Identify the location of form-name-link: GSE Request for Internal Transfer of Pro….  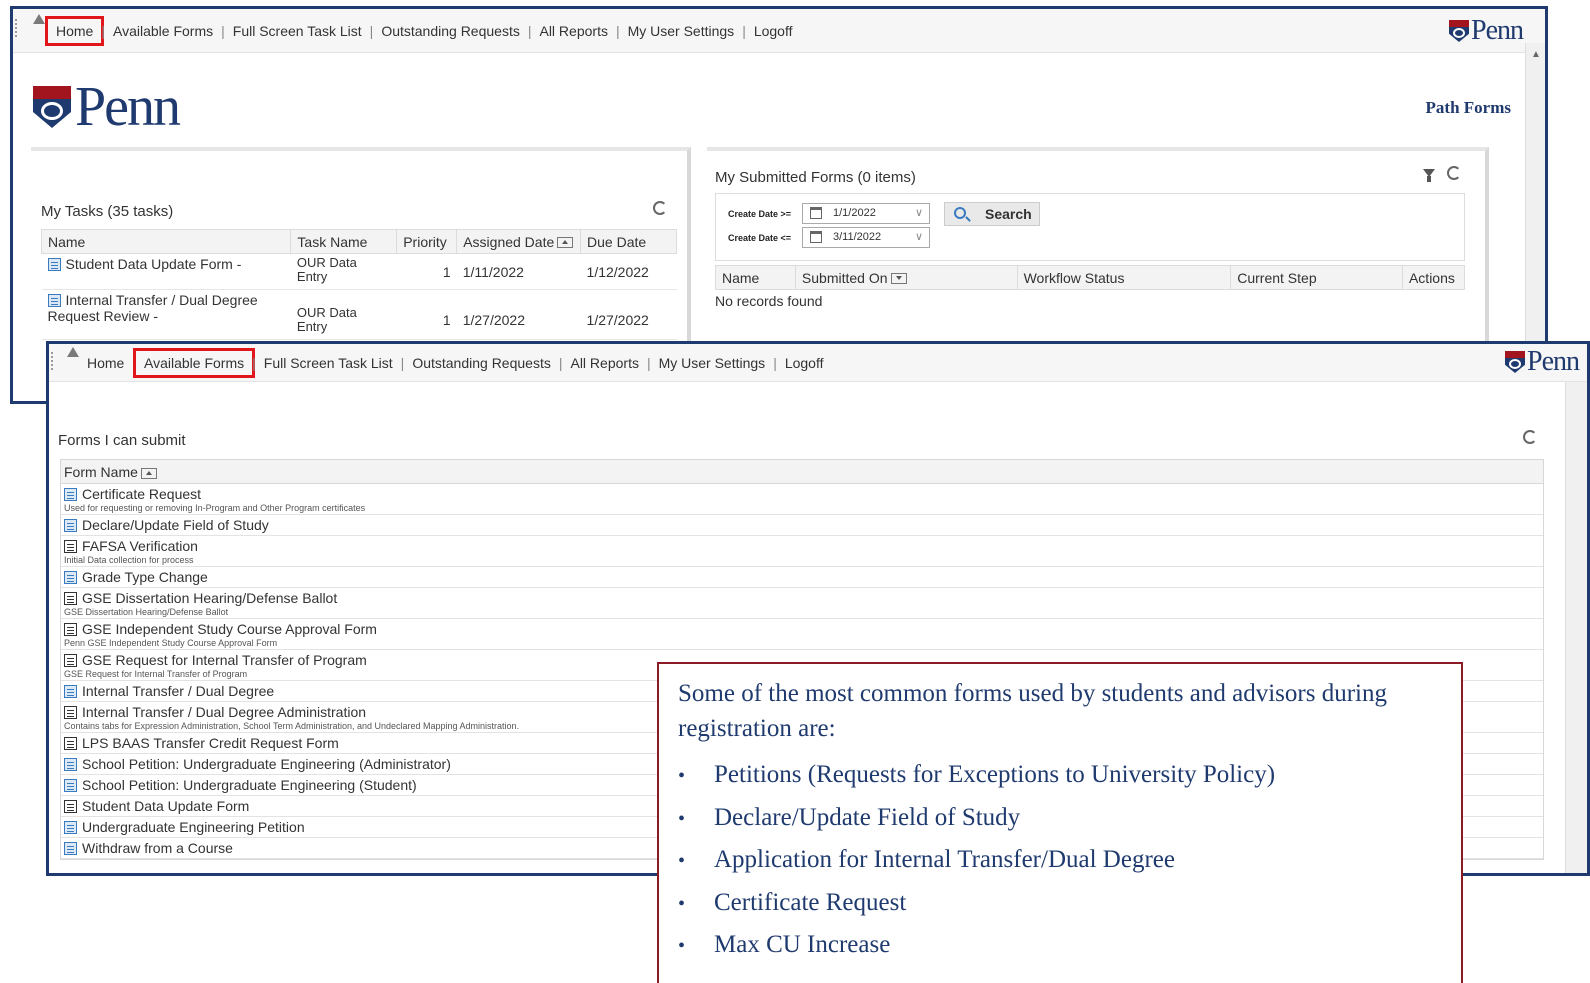
(224, 660).